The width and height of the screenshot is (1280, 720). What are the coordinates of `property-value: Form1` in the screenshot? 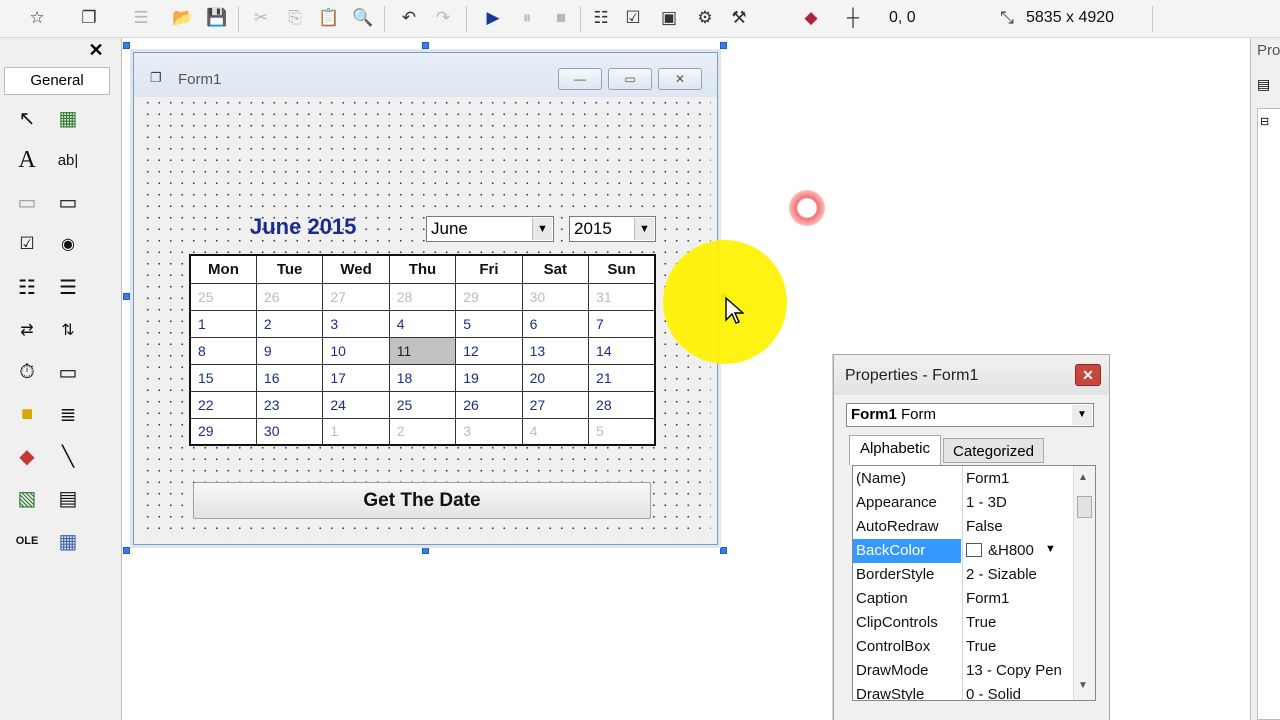 It's located at (1014, 478).